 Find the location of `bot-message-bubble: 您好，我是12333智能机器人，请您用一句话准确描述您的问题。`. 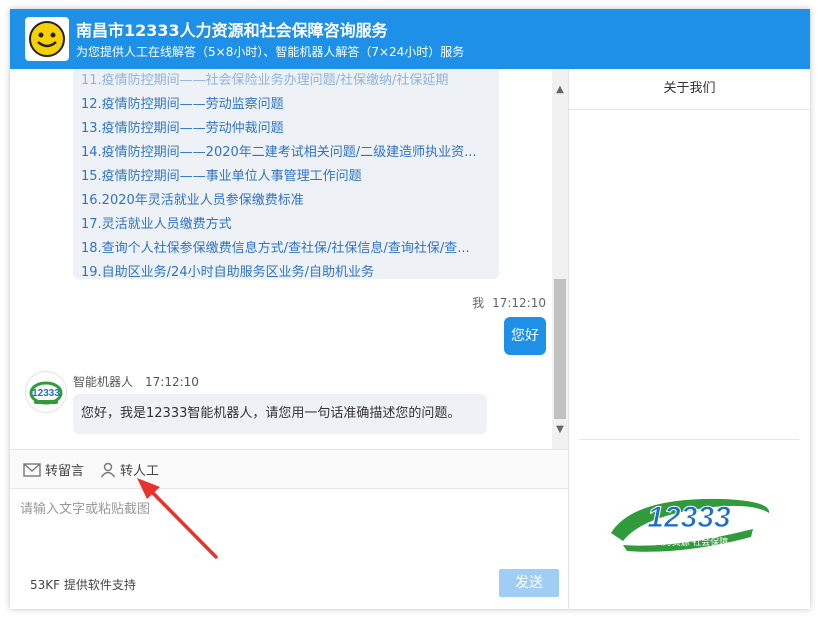

bot-message-bubble: 您好，我是12333智能机器人，请您用一句话准确描述您的问题。 is located at coordinates (280, 414).